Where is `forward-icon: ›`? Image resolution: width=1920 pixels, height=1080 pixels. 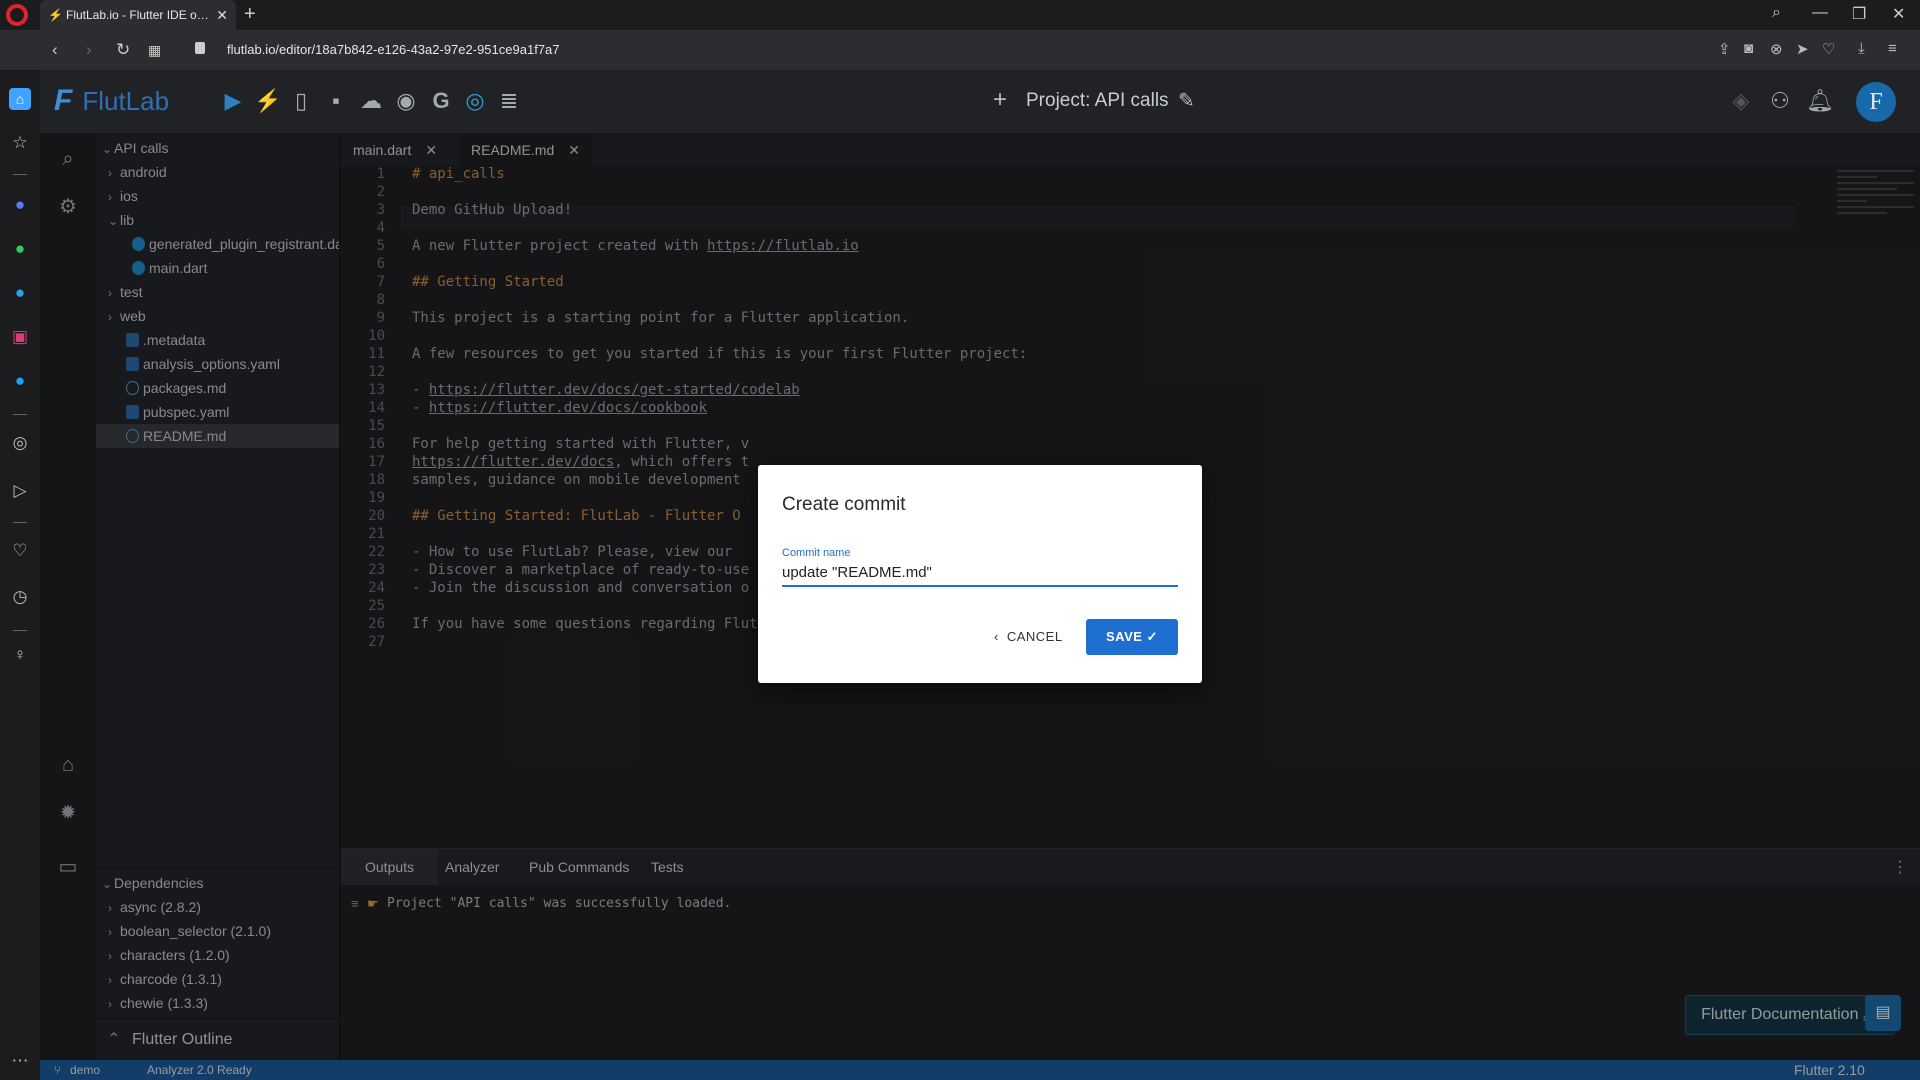
forward-icon: › is located at coordinates (89, 50).